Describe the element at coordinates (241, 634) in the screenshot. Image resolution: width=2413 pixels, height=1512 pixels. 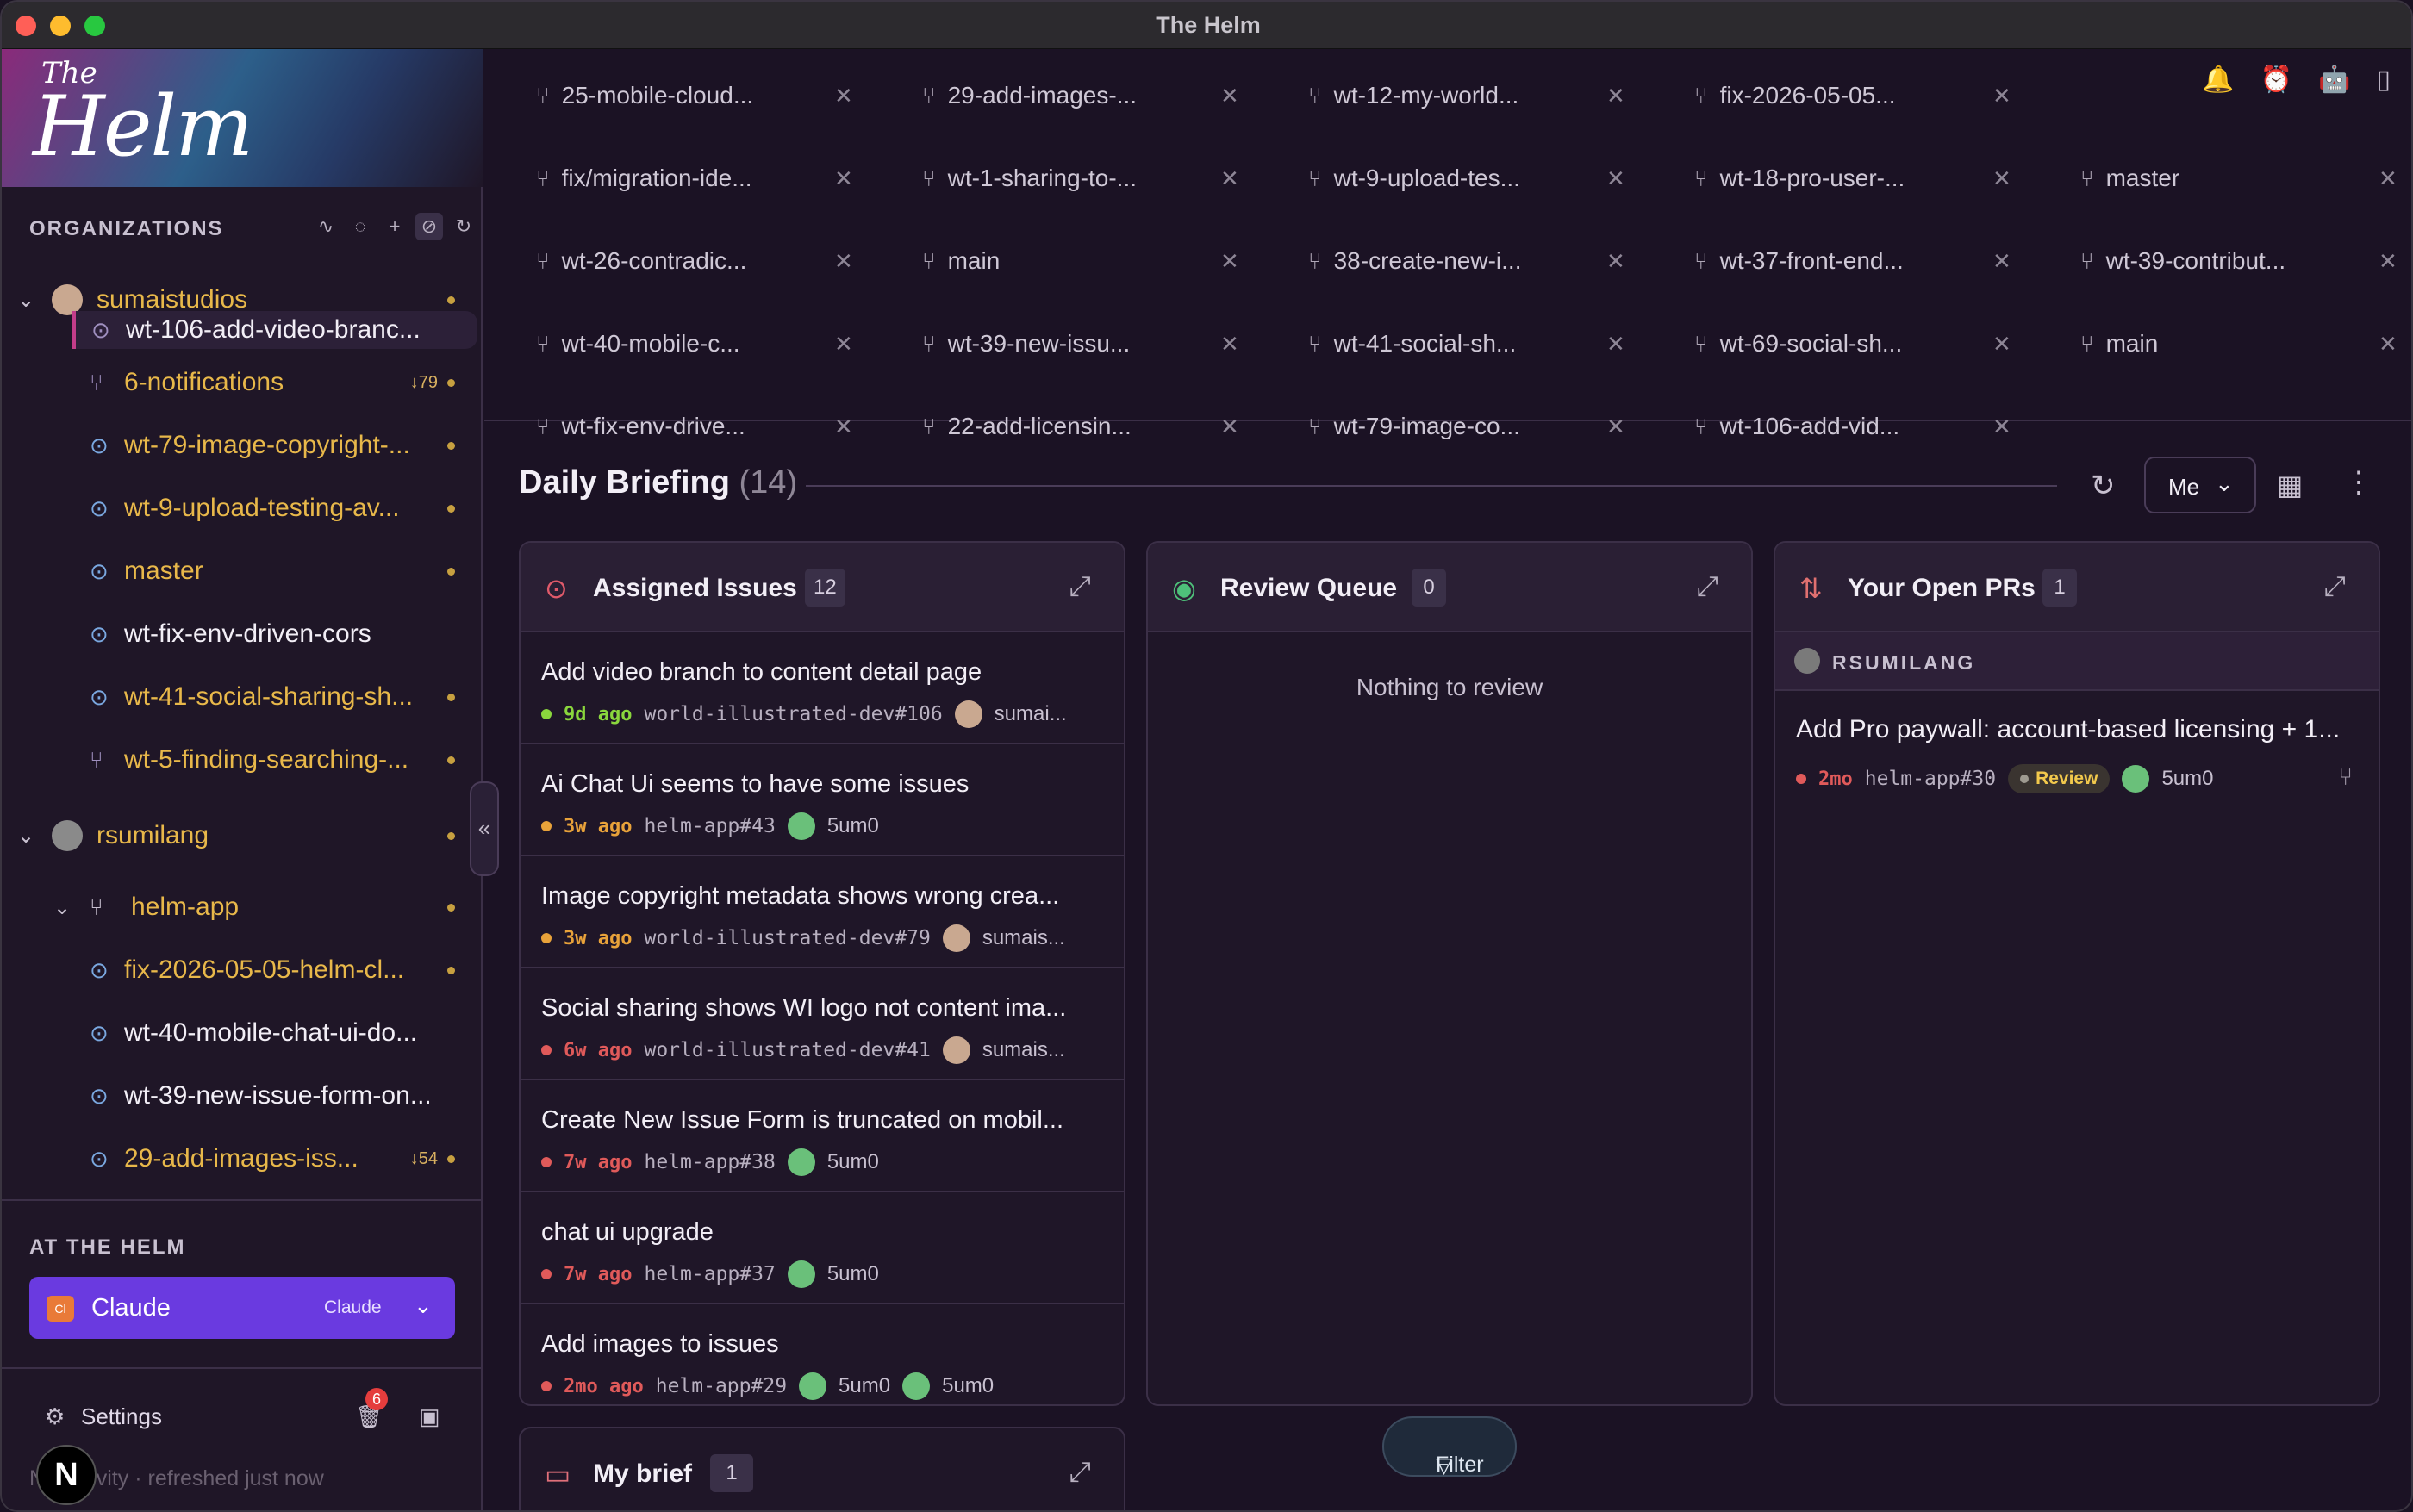
I see `sidebar-item: ⊙ wt-fix-env-driven-cors` at that location.